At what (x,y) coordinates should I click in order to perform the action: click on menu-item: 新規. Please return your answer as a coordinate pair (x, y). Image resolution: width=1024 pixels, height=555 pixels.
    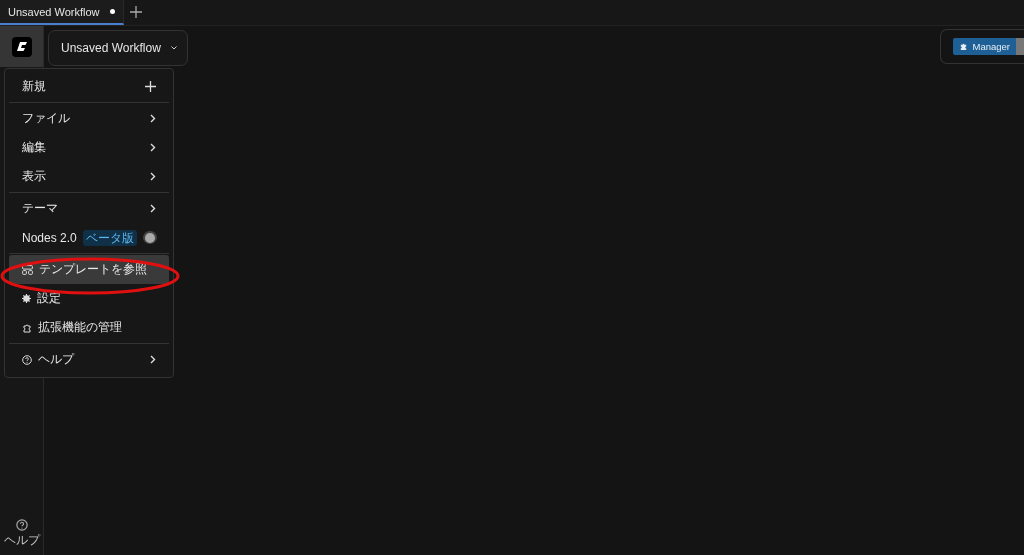
    Looking at the image, I should click on (89, 86).